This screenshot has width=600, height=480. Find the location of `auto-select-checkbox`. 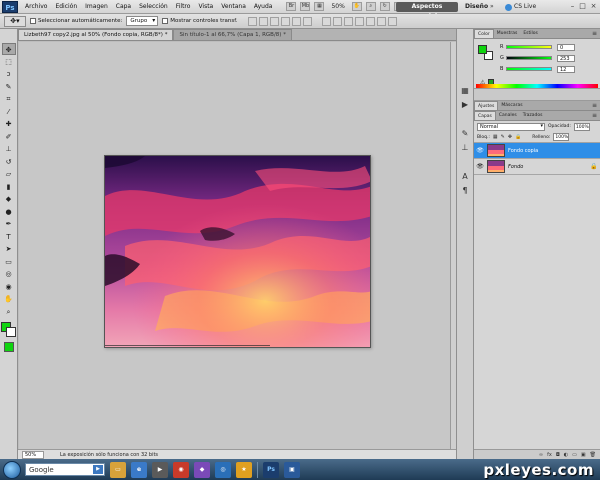

auto-select-checkbox is located at coordinates (33, 21).